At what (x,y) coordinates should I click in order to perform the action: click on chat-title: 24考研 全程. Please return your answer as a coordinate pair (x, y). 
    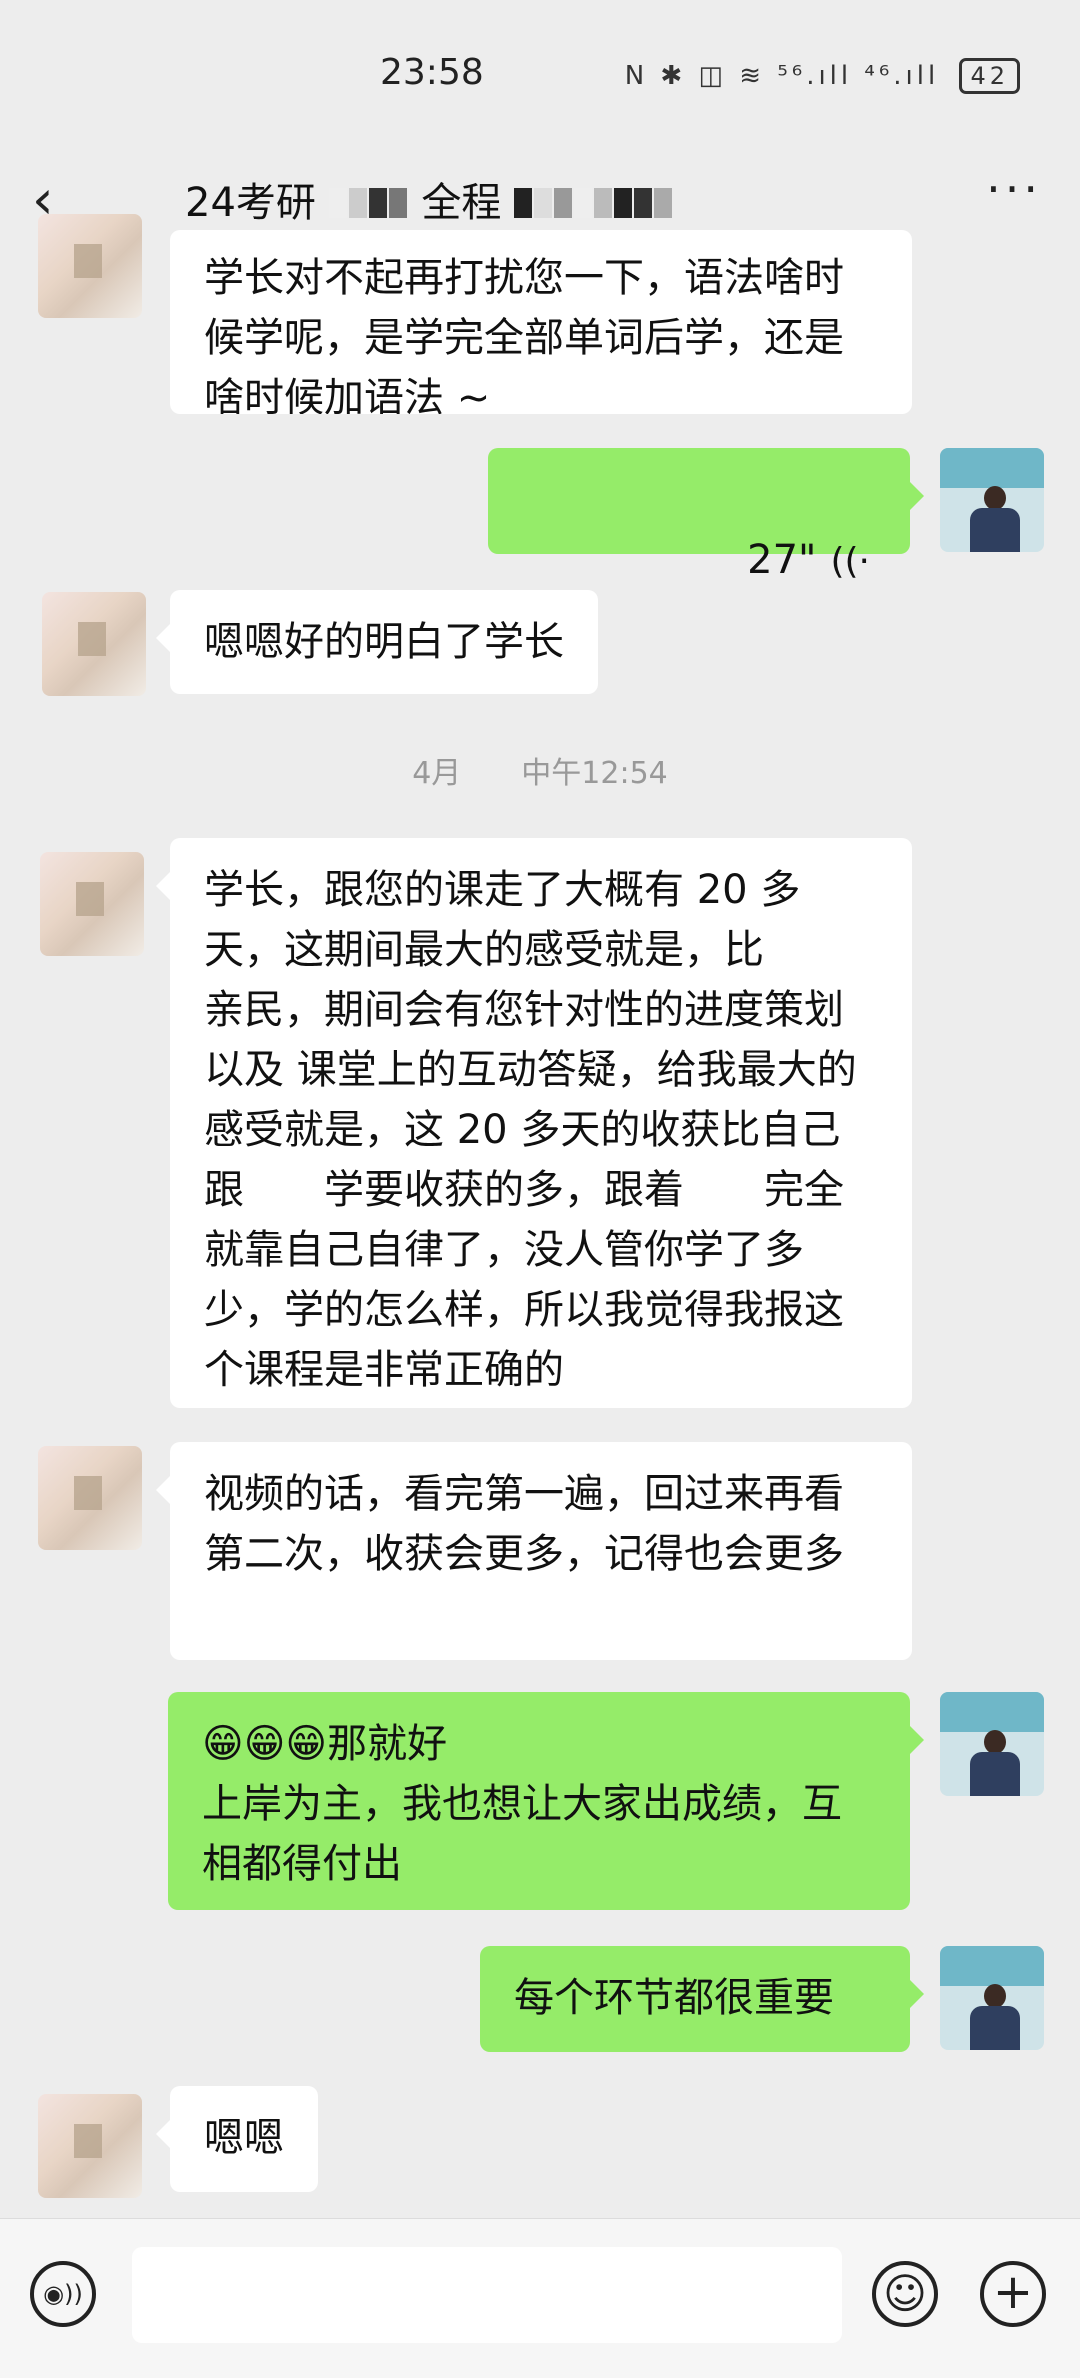
    Looking at the image, I should click on (429, 199).